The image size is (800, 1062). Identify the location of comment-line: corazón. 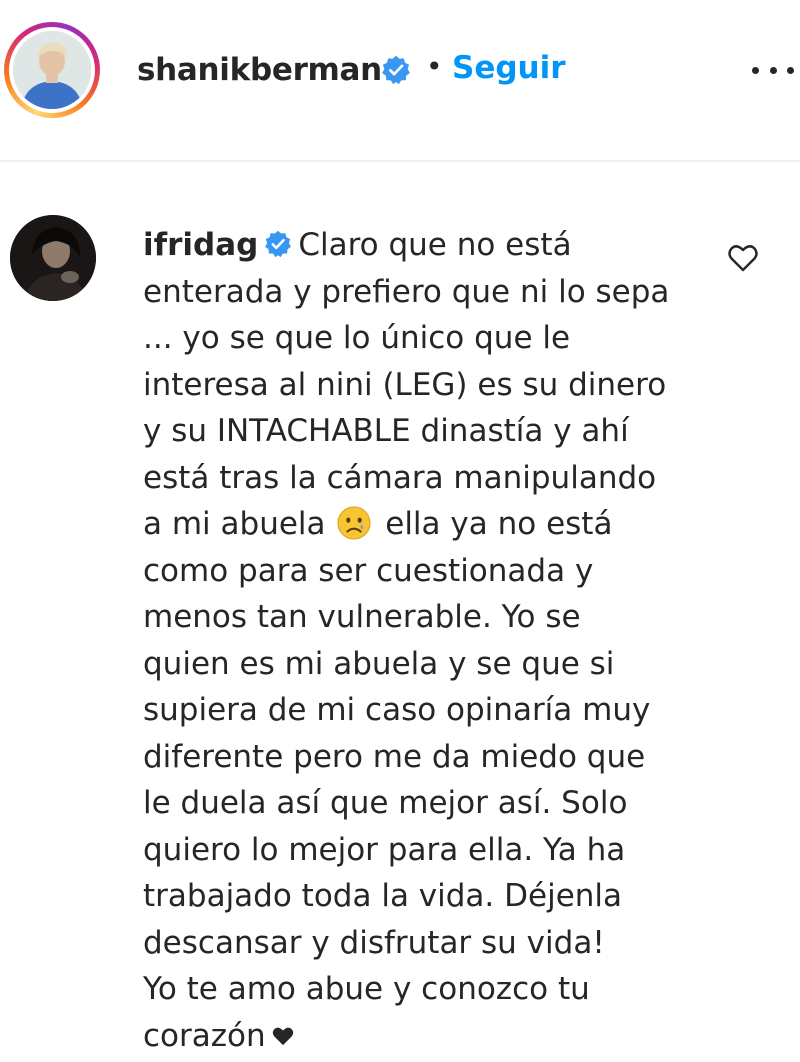
(423, 1036).